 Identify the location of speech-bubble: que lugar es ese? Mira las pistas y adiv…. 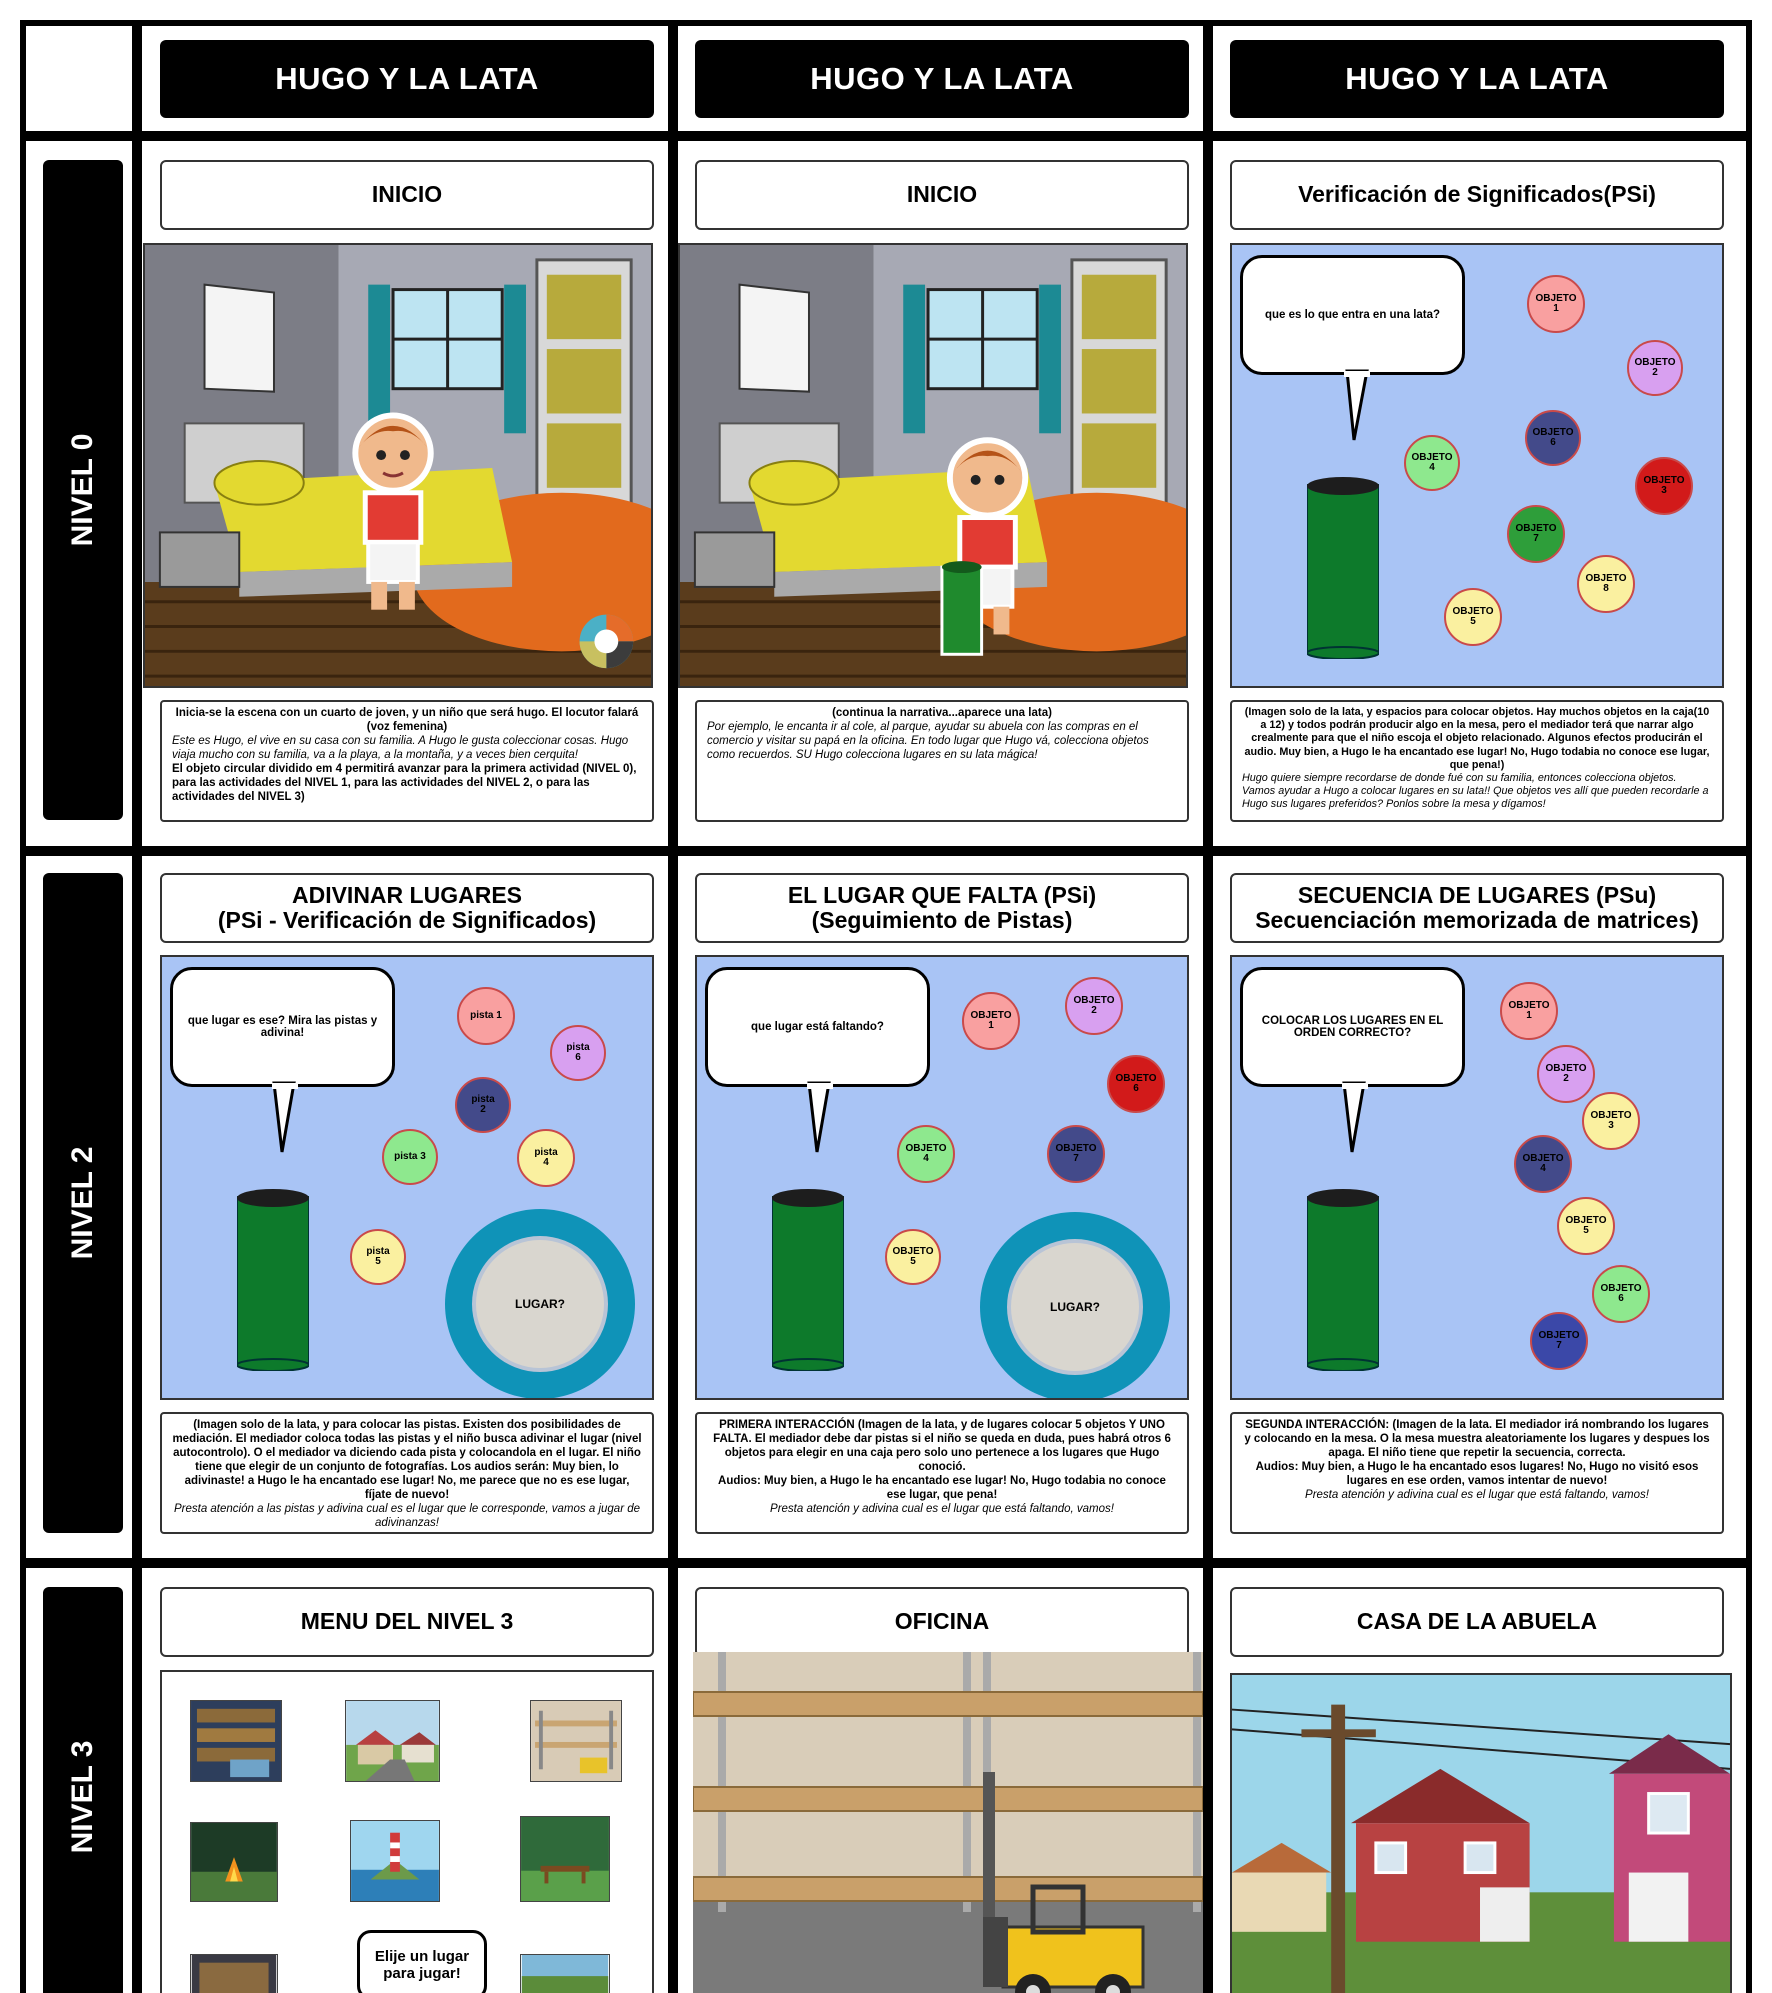
(282, 1027).